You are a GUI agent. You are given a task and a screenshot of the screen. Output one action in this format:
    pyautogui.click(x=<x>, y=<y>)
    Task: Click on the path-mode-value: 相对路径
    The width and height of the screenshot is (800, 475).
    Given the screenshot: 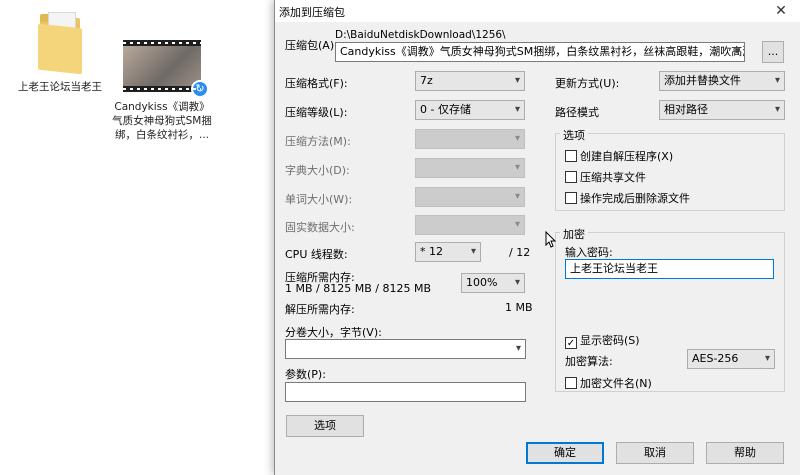 What is the action you would take?
    pyautogui.click(x=686, y=109)
    